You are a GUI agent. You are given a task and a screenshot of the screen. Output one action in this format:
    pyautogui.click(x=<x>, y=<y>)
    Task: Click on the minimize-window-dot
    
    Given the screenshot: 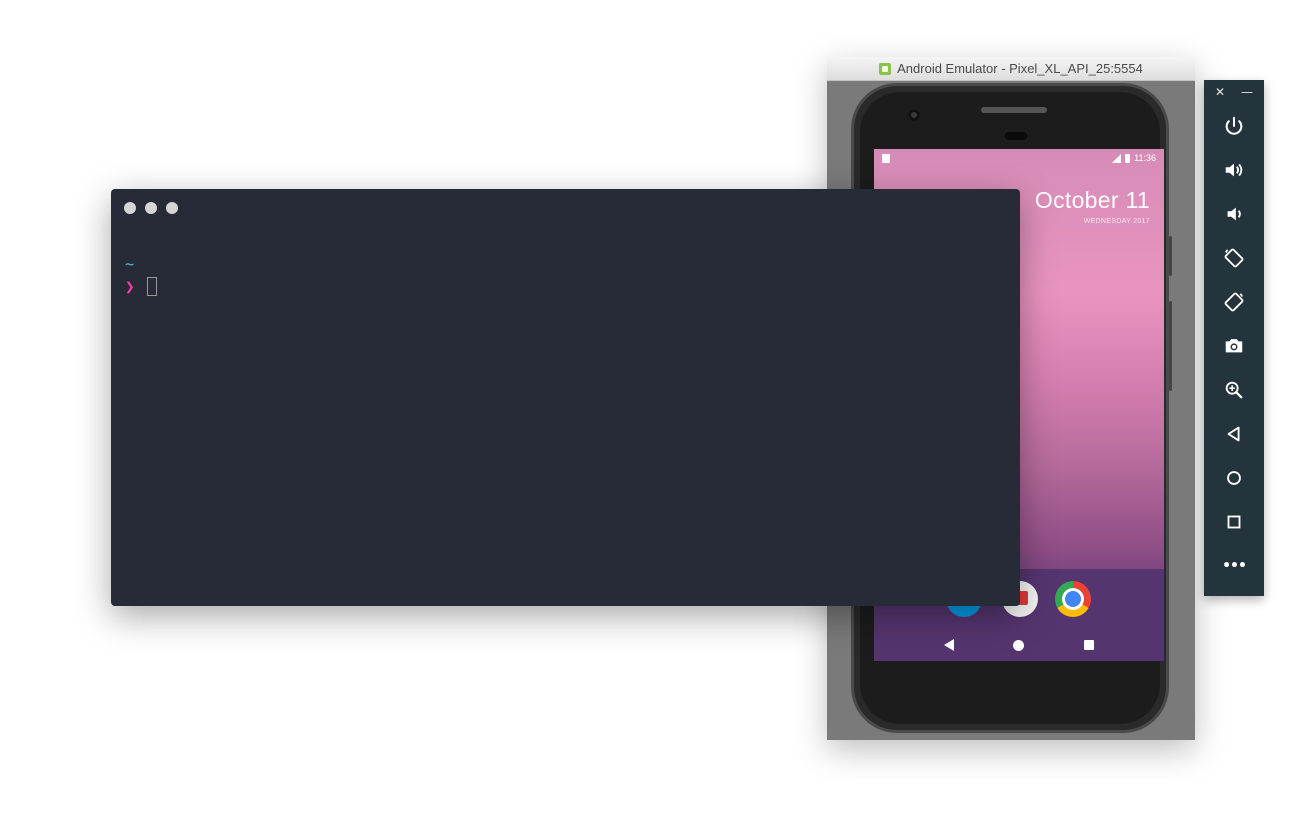 What is the action you would take?
    pyautogui.click(x=151, y=208)
    